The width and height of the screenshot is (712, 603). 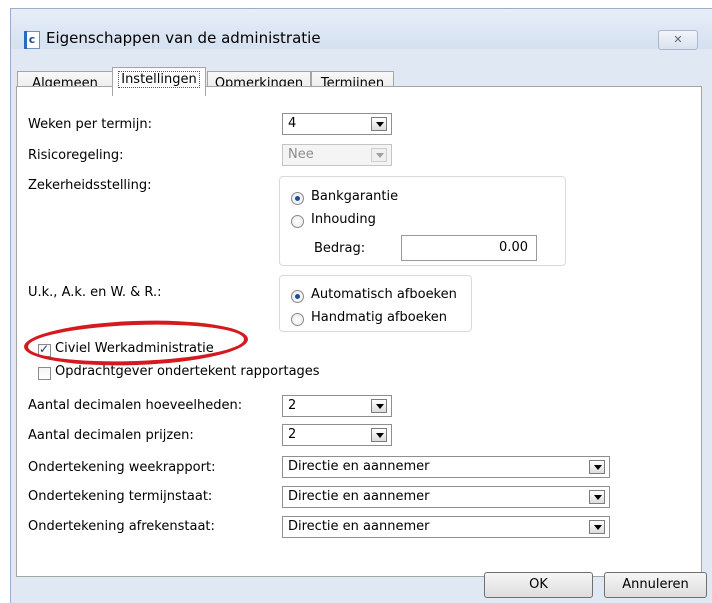 I want to click on automatisch-radio, so click(x=297, y=296).